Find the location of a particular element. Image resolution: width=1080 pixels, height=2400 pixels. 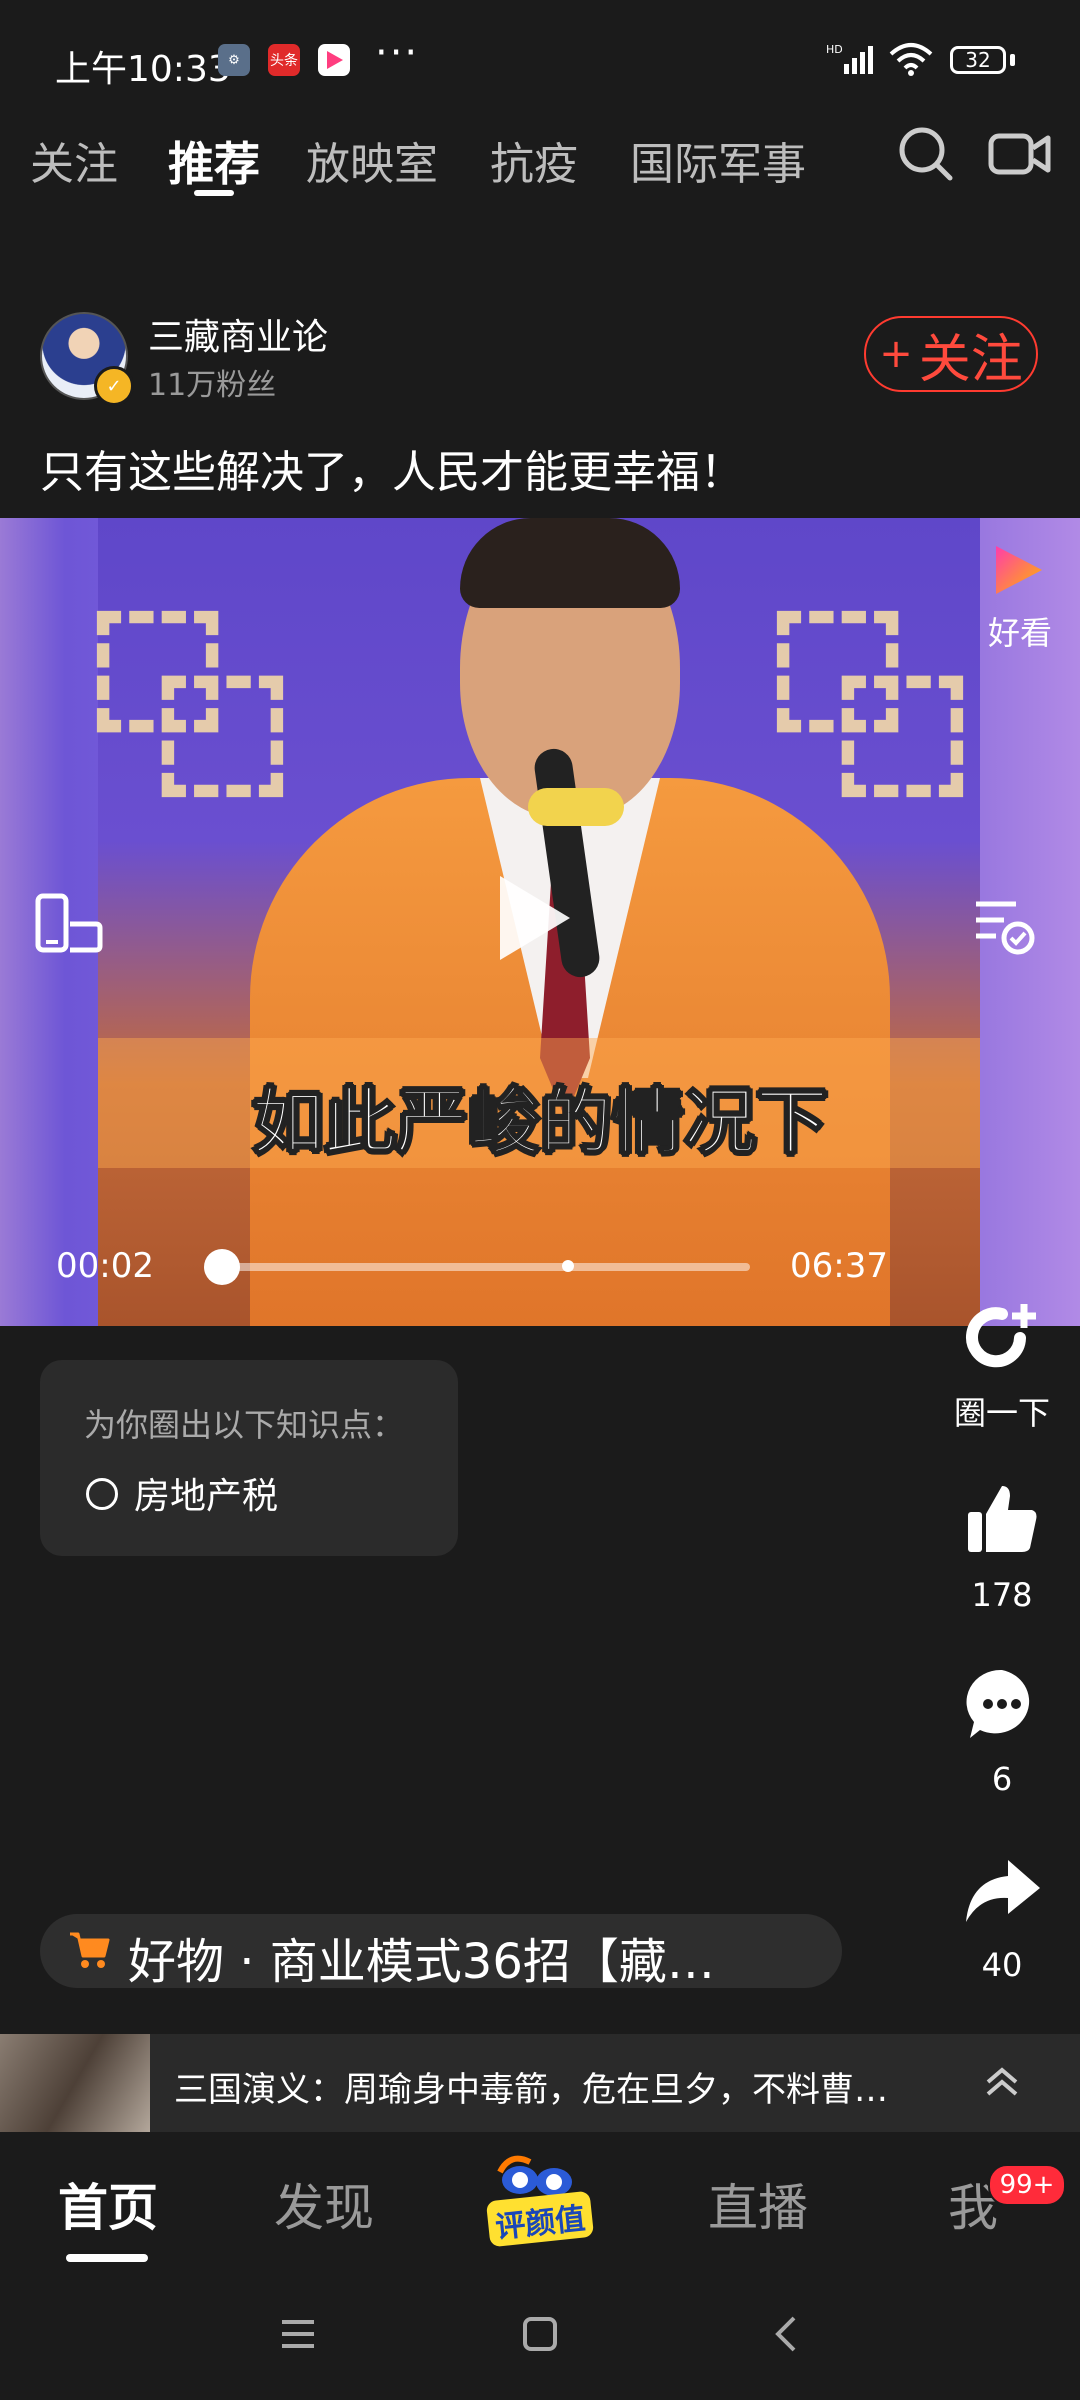

tab-international-military: 国际军事 is located at coordinates (718, 160).